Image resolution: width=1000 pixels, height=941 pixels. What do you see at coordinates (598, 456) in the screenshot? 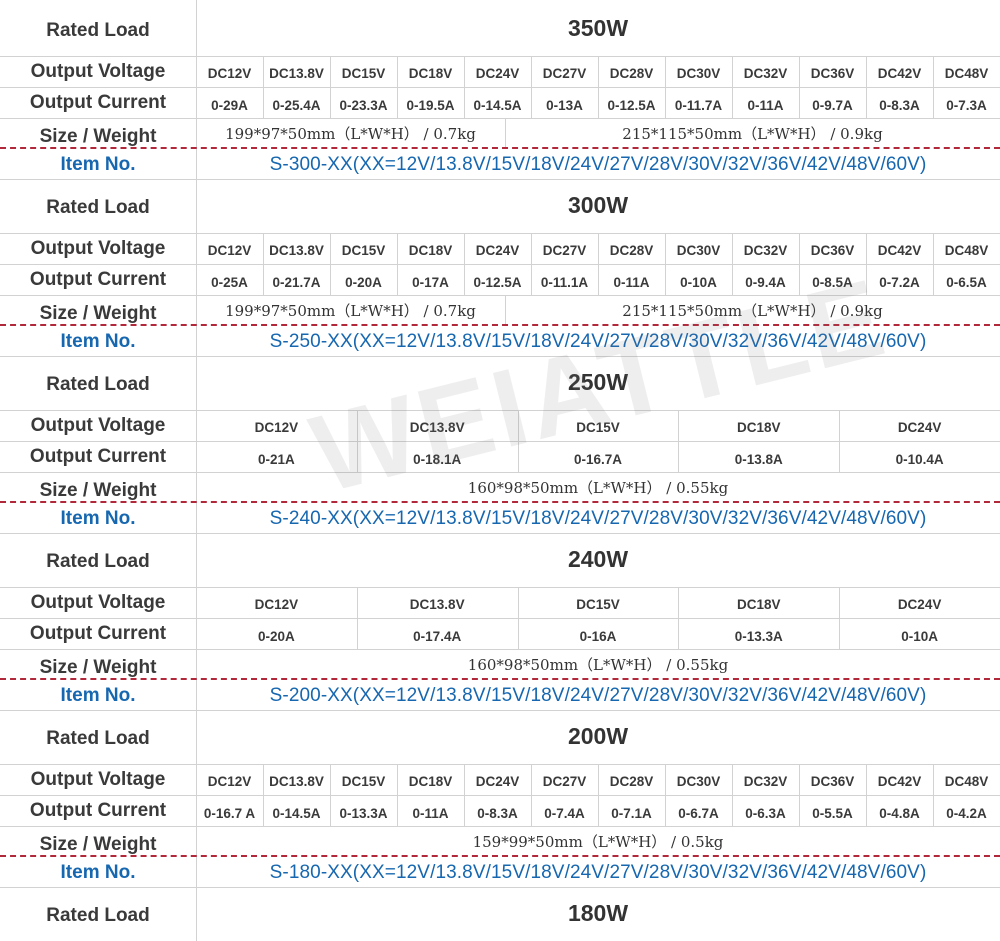
I see `output-current-cells: 0-21A 0-18.1A 0-16.7A 0-13.8A 0-10.4A` at bounding box center [598, 456].